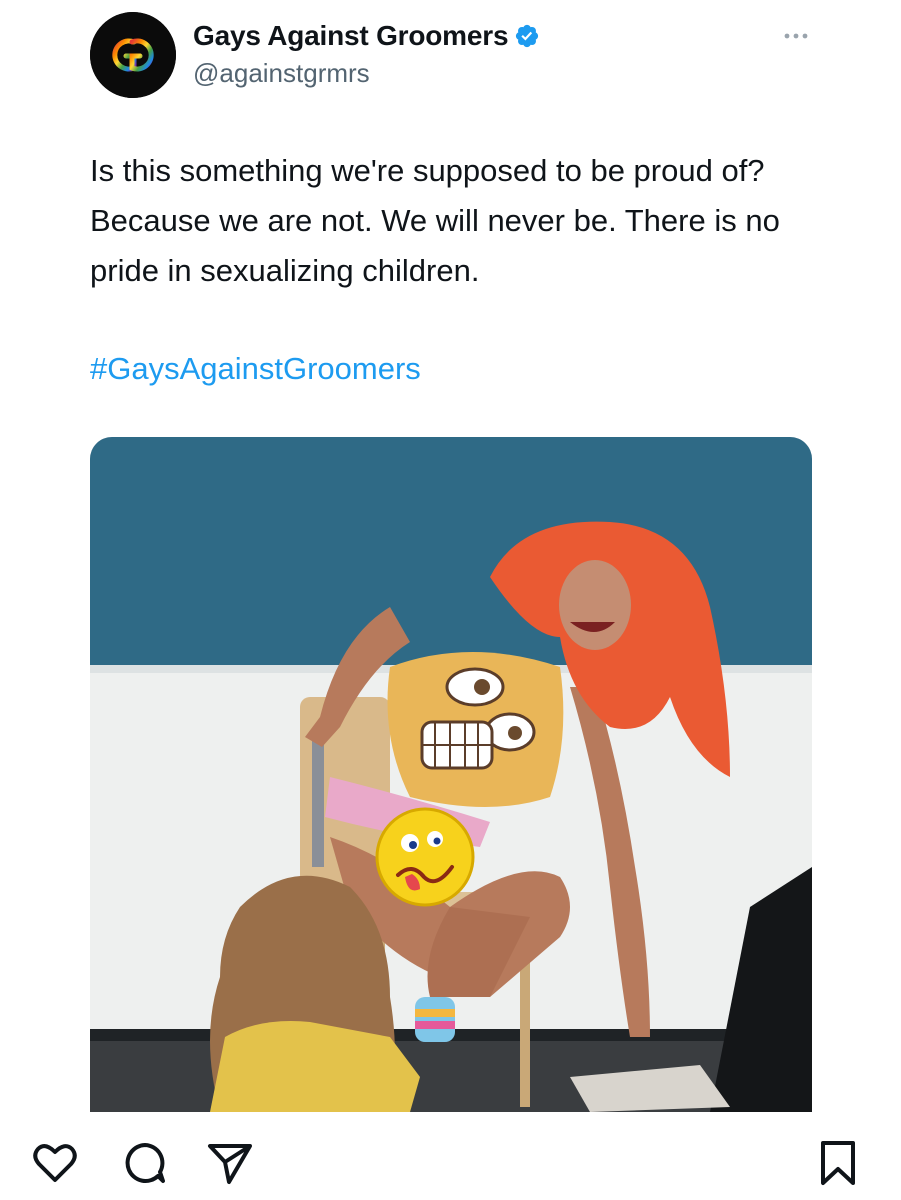 Image resolution: width=901 pixels, height=1200 pixels. I want to click on bookmark-icon, so click(838, 1163).